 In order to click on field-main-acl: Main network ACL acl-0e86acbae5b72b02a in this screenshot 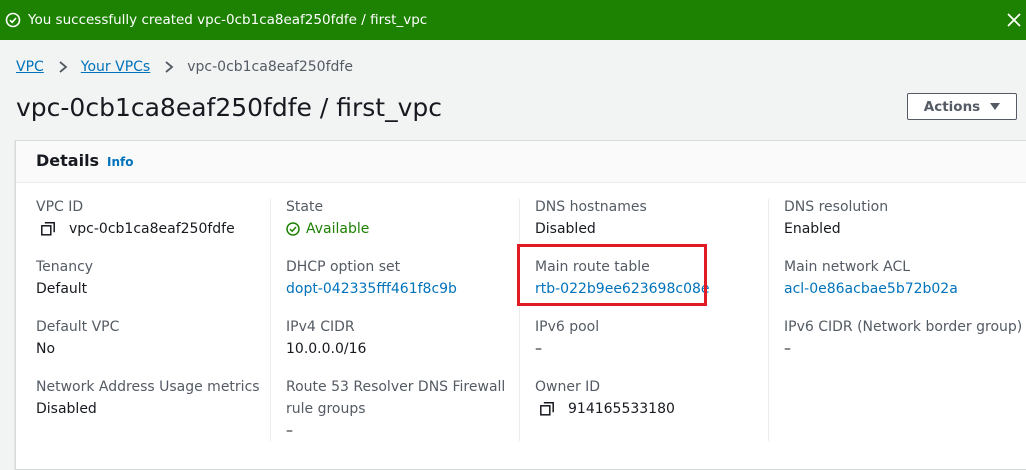, I will do `click(871, 278)`.